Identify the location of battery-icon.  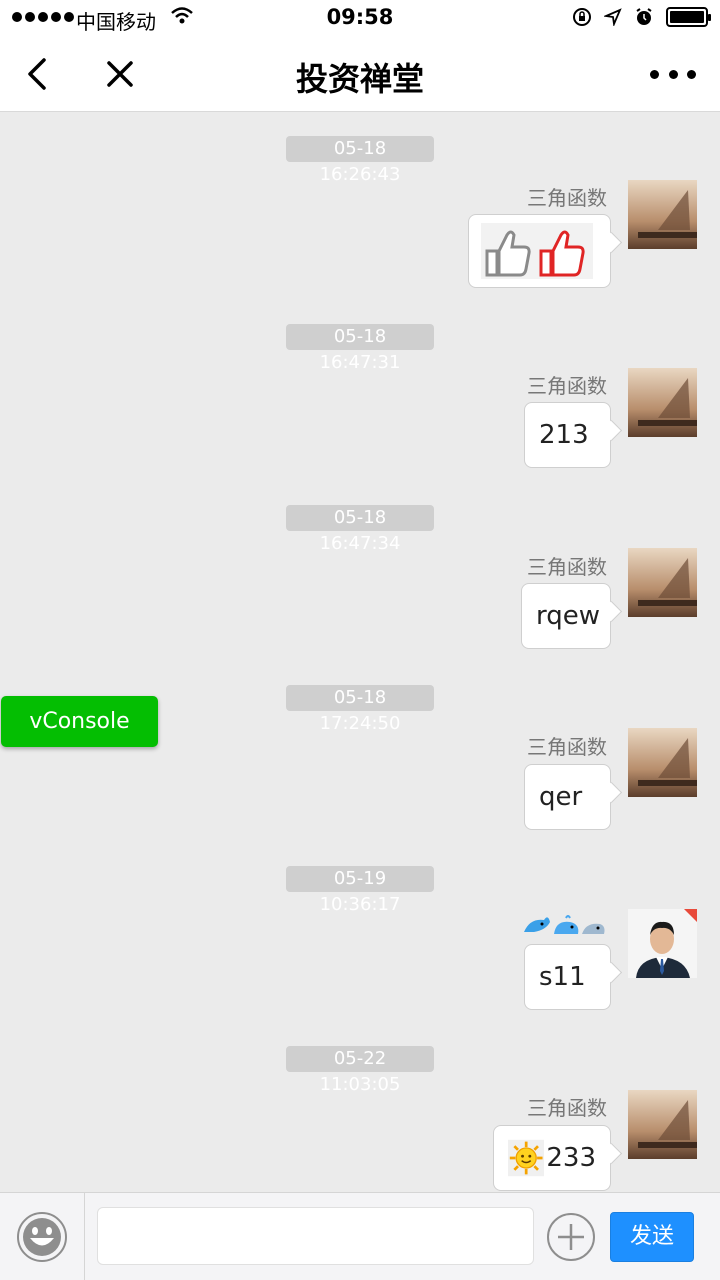
(688, 17).